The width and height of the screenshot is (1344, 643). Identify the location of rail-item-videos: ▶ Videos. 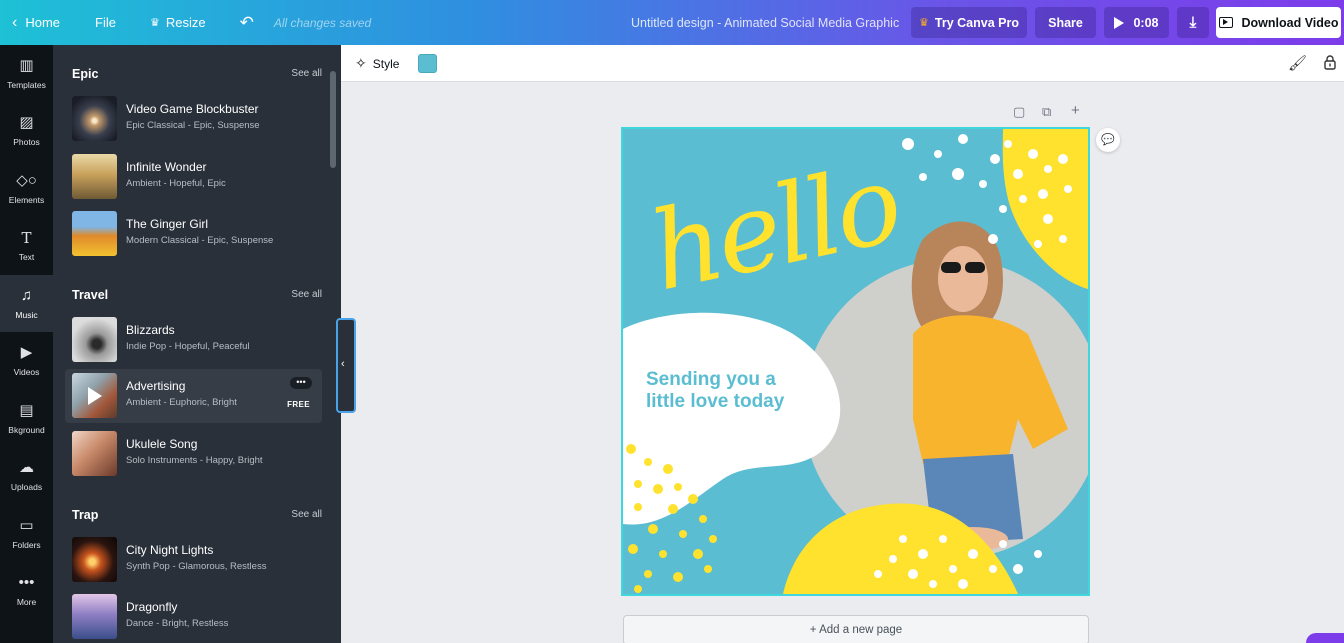
(26, 360).